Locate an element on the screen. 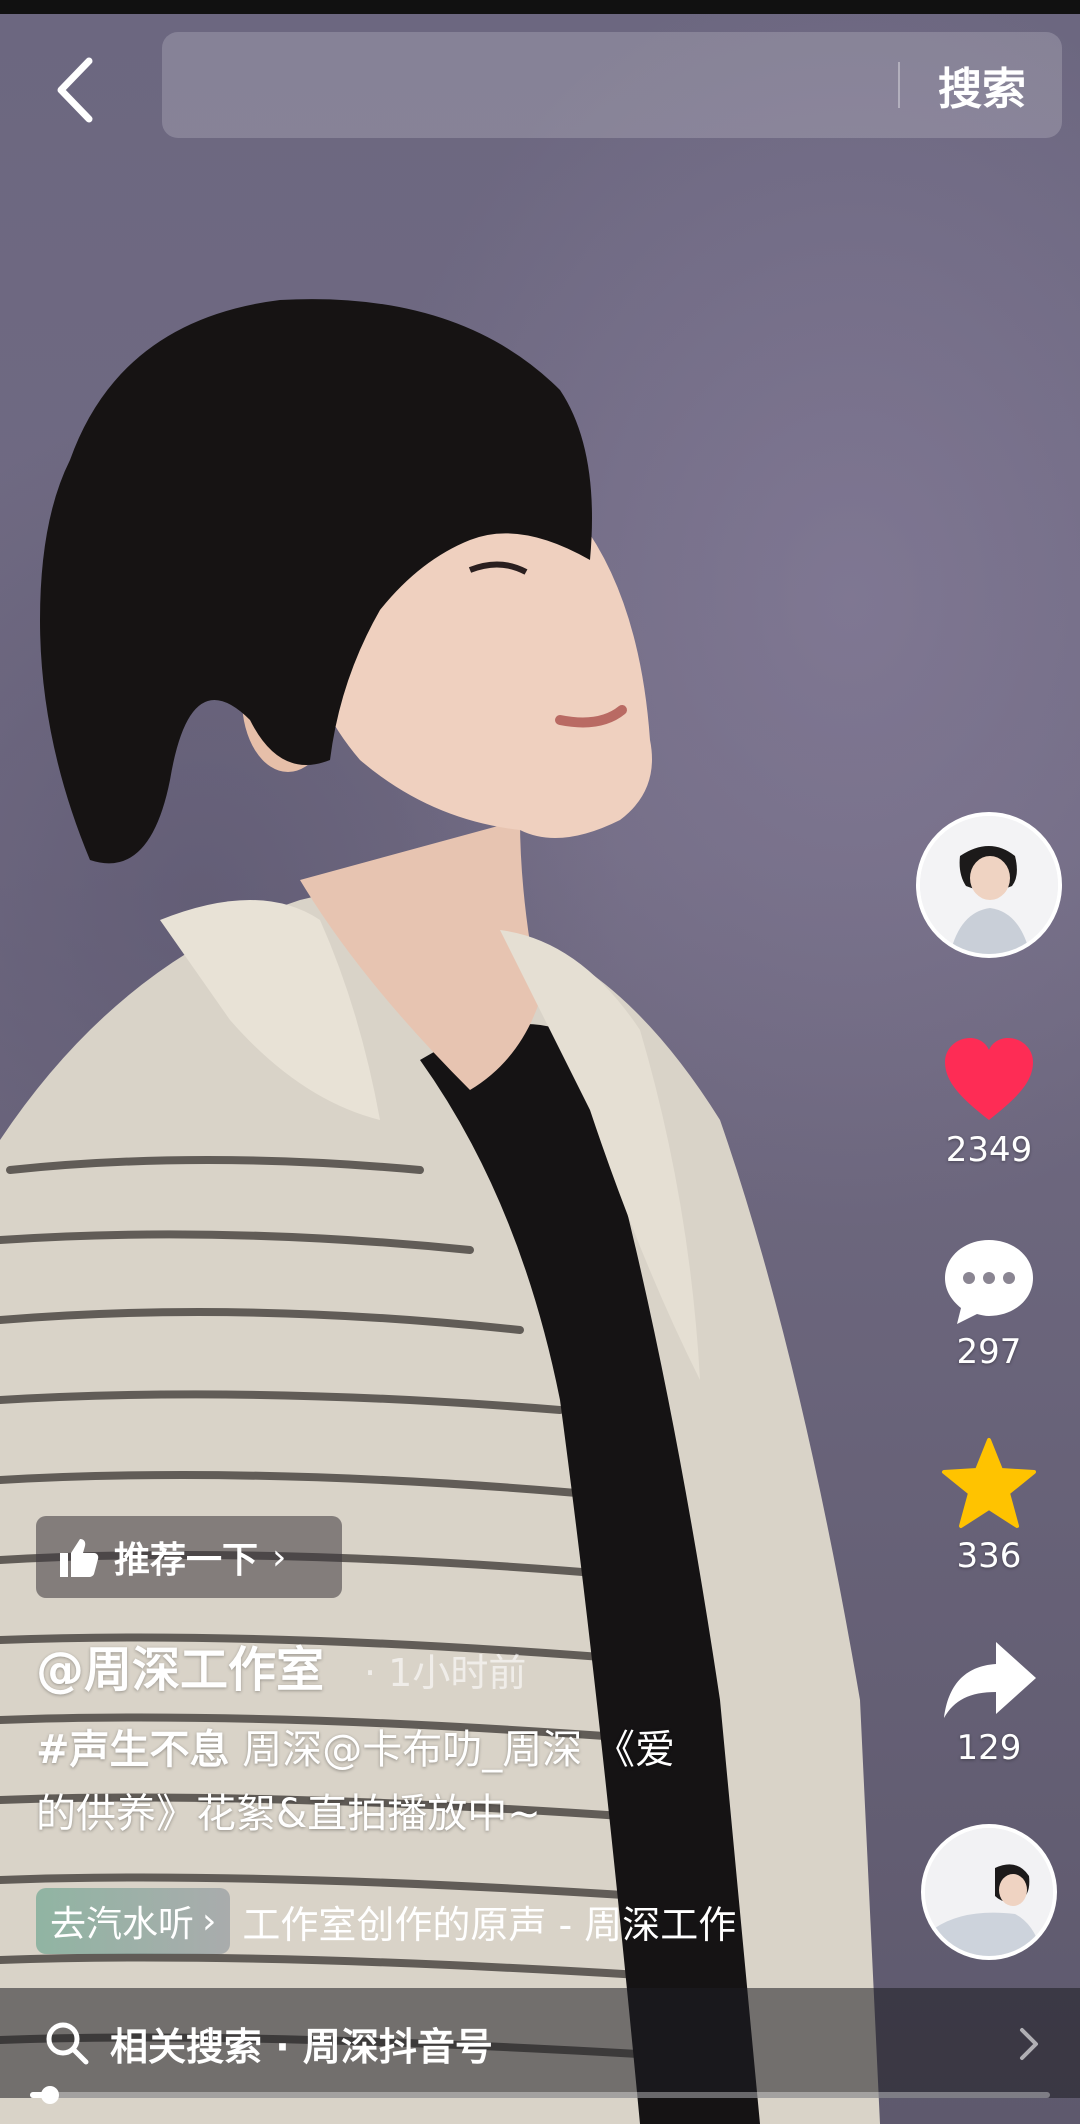  music-title: 工作室创作的原声 - 周深工作 is located at coordinates (489, 1921).